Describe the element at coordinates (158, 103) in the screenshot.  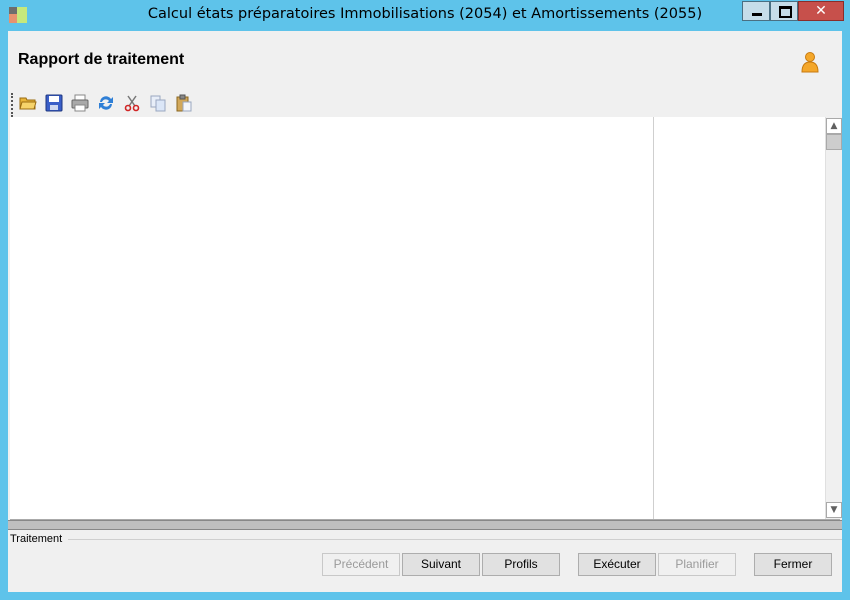
I see `copy-icon` at that location.